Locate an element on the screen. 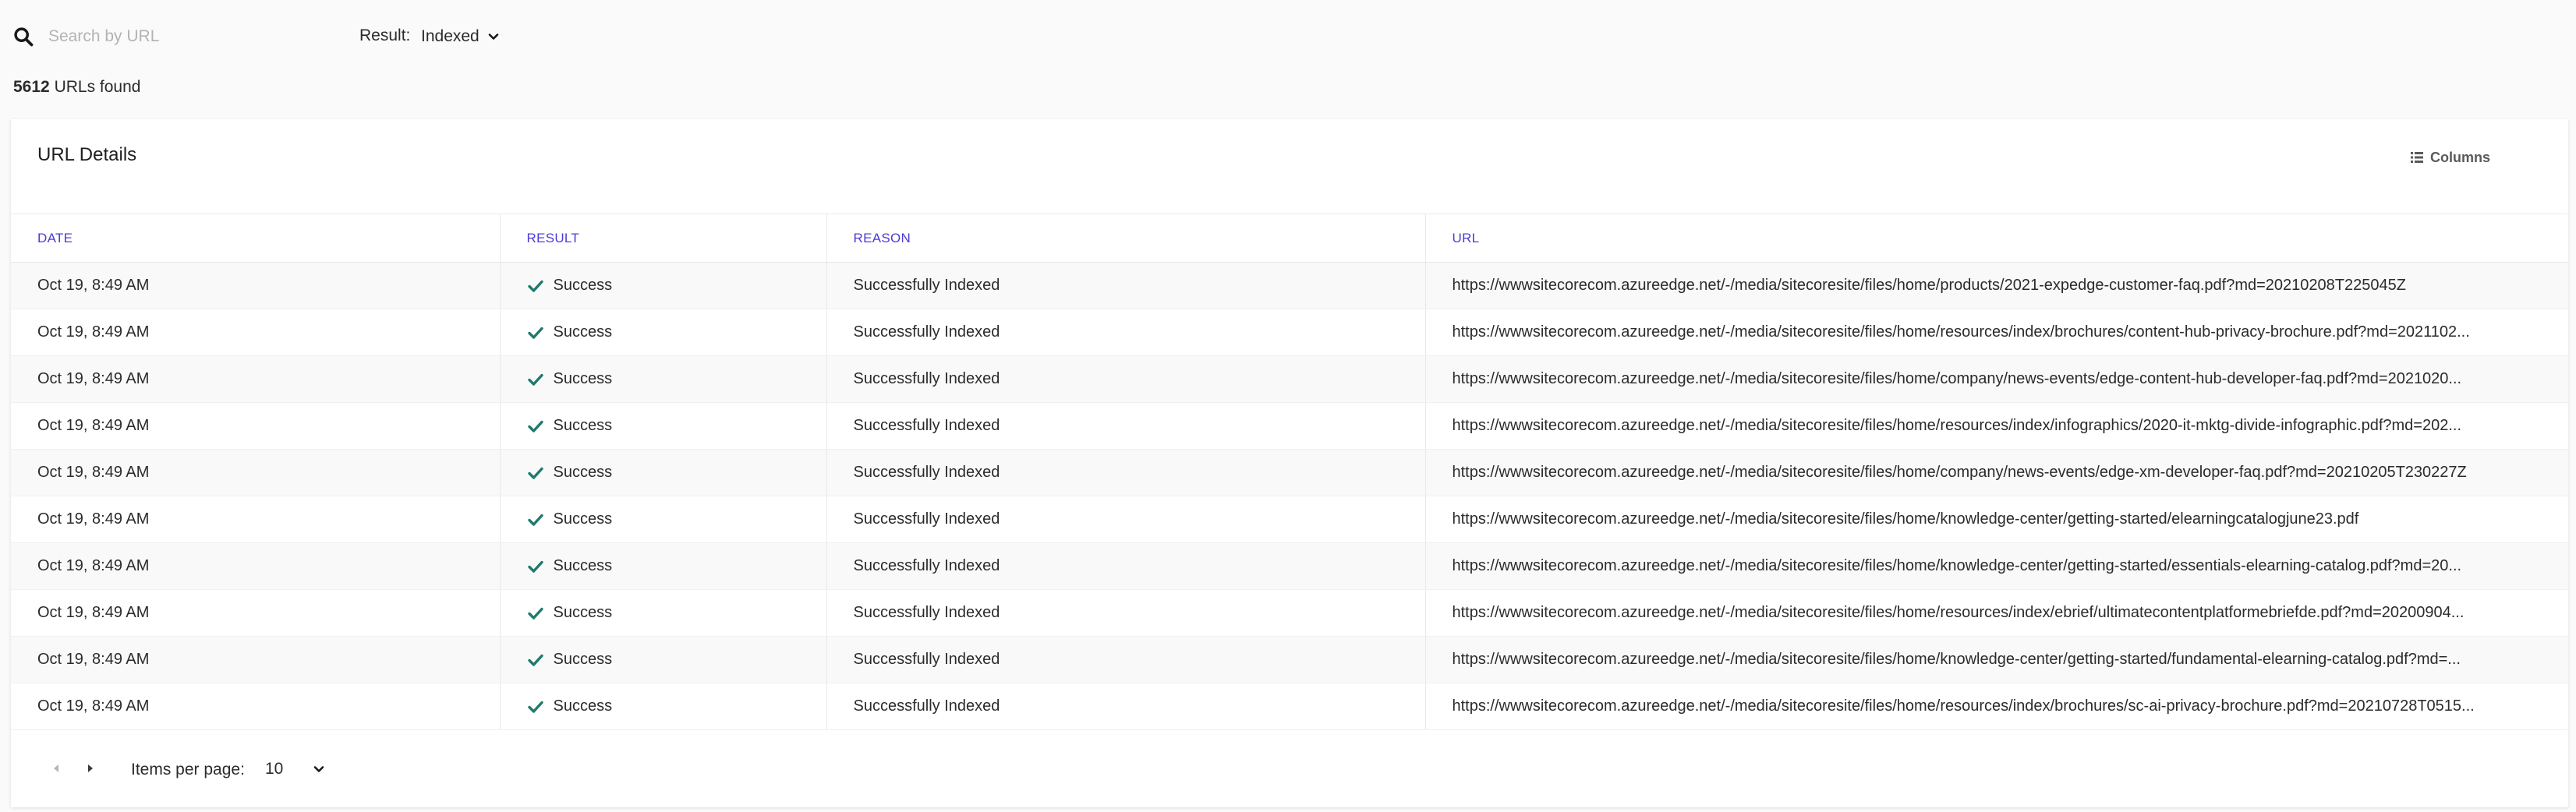 This screenshot has height=812, width=2576. column-header-date: DATE is located at coordinates (255, 238).